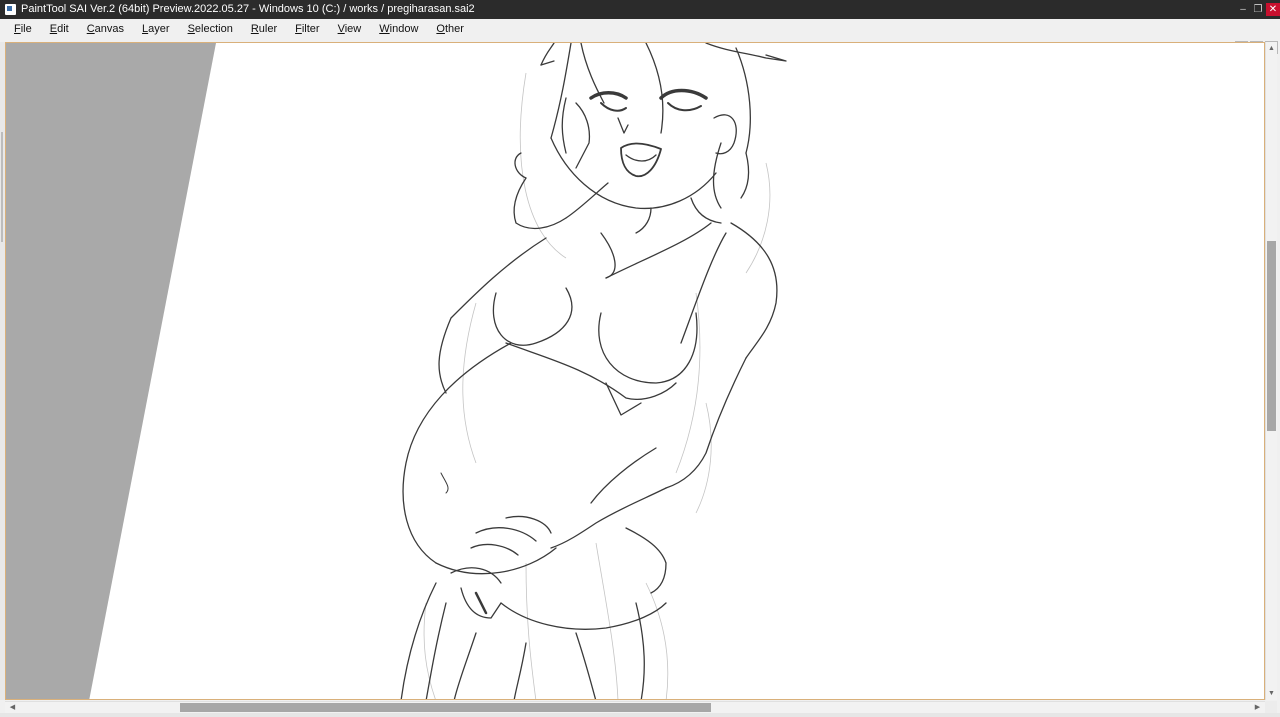 Image resolution: width=1280 pixels, height=717 pixels. What do you see at coordinates (1243, 9) in the screenshot?
I see `minimize-button: –` at bounding box center [1243, 9].